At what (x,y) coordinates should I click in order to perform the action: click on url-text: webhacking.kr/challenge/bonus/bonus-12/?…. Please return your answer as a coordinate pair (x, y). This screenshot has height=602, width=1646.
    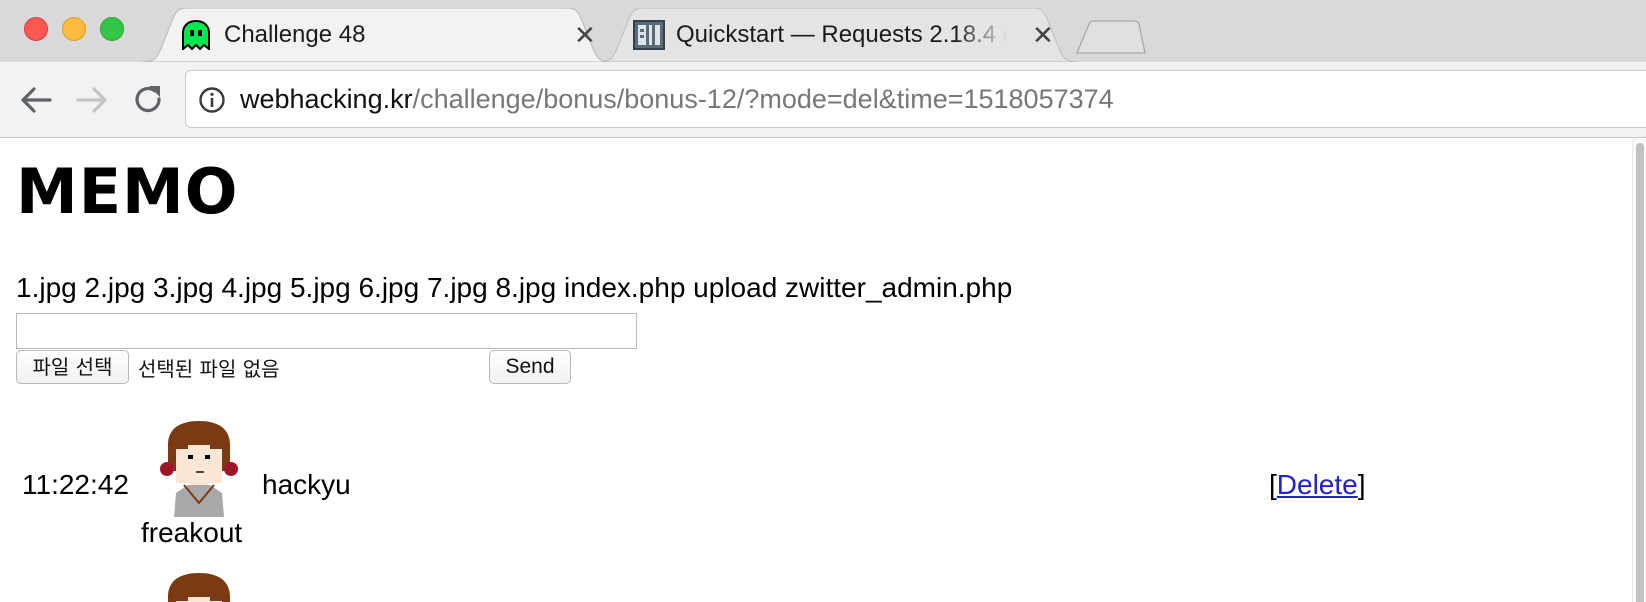
    Looking at the image, I should click on (677, 99).